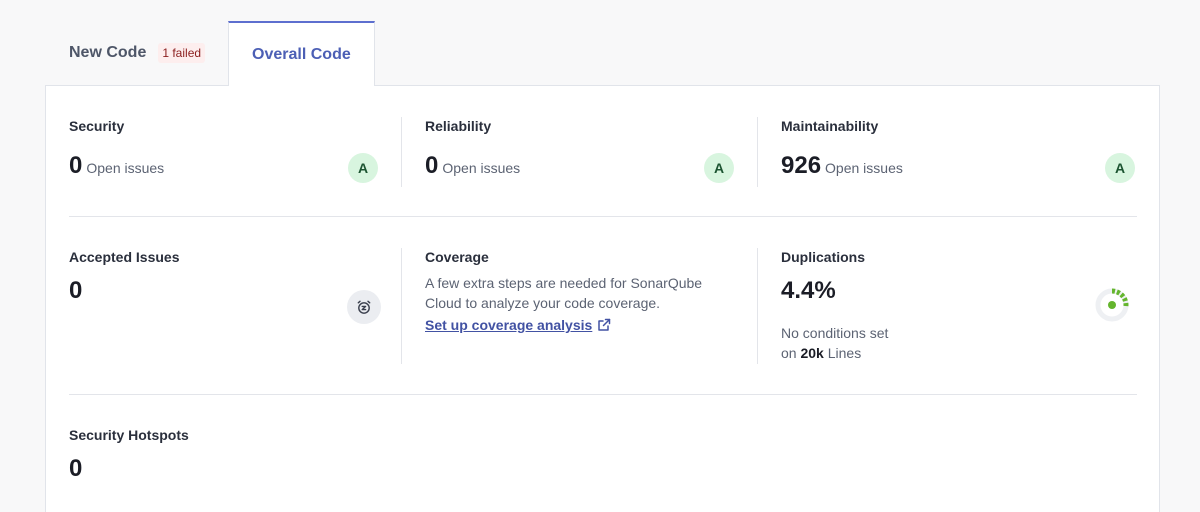 The image size is (1200, 512). I want to click on tab-new-code-label: New Code, so click(108, 52).